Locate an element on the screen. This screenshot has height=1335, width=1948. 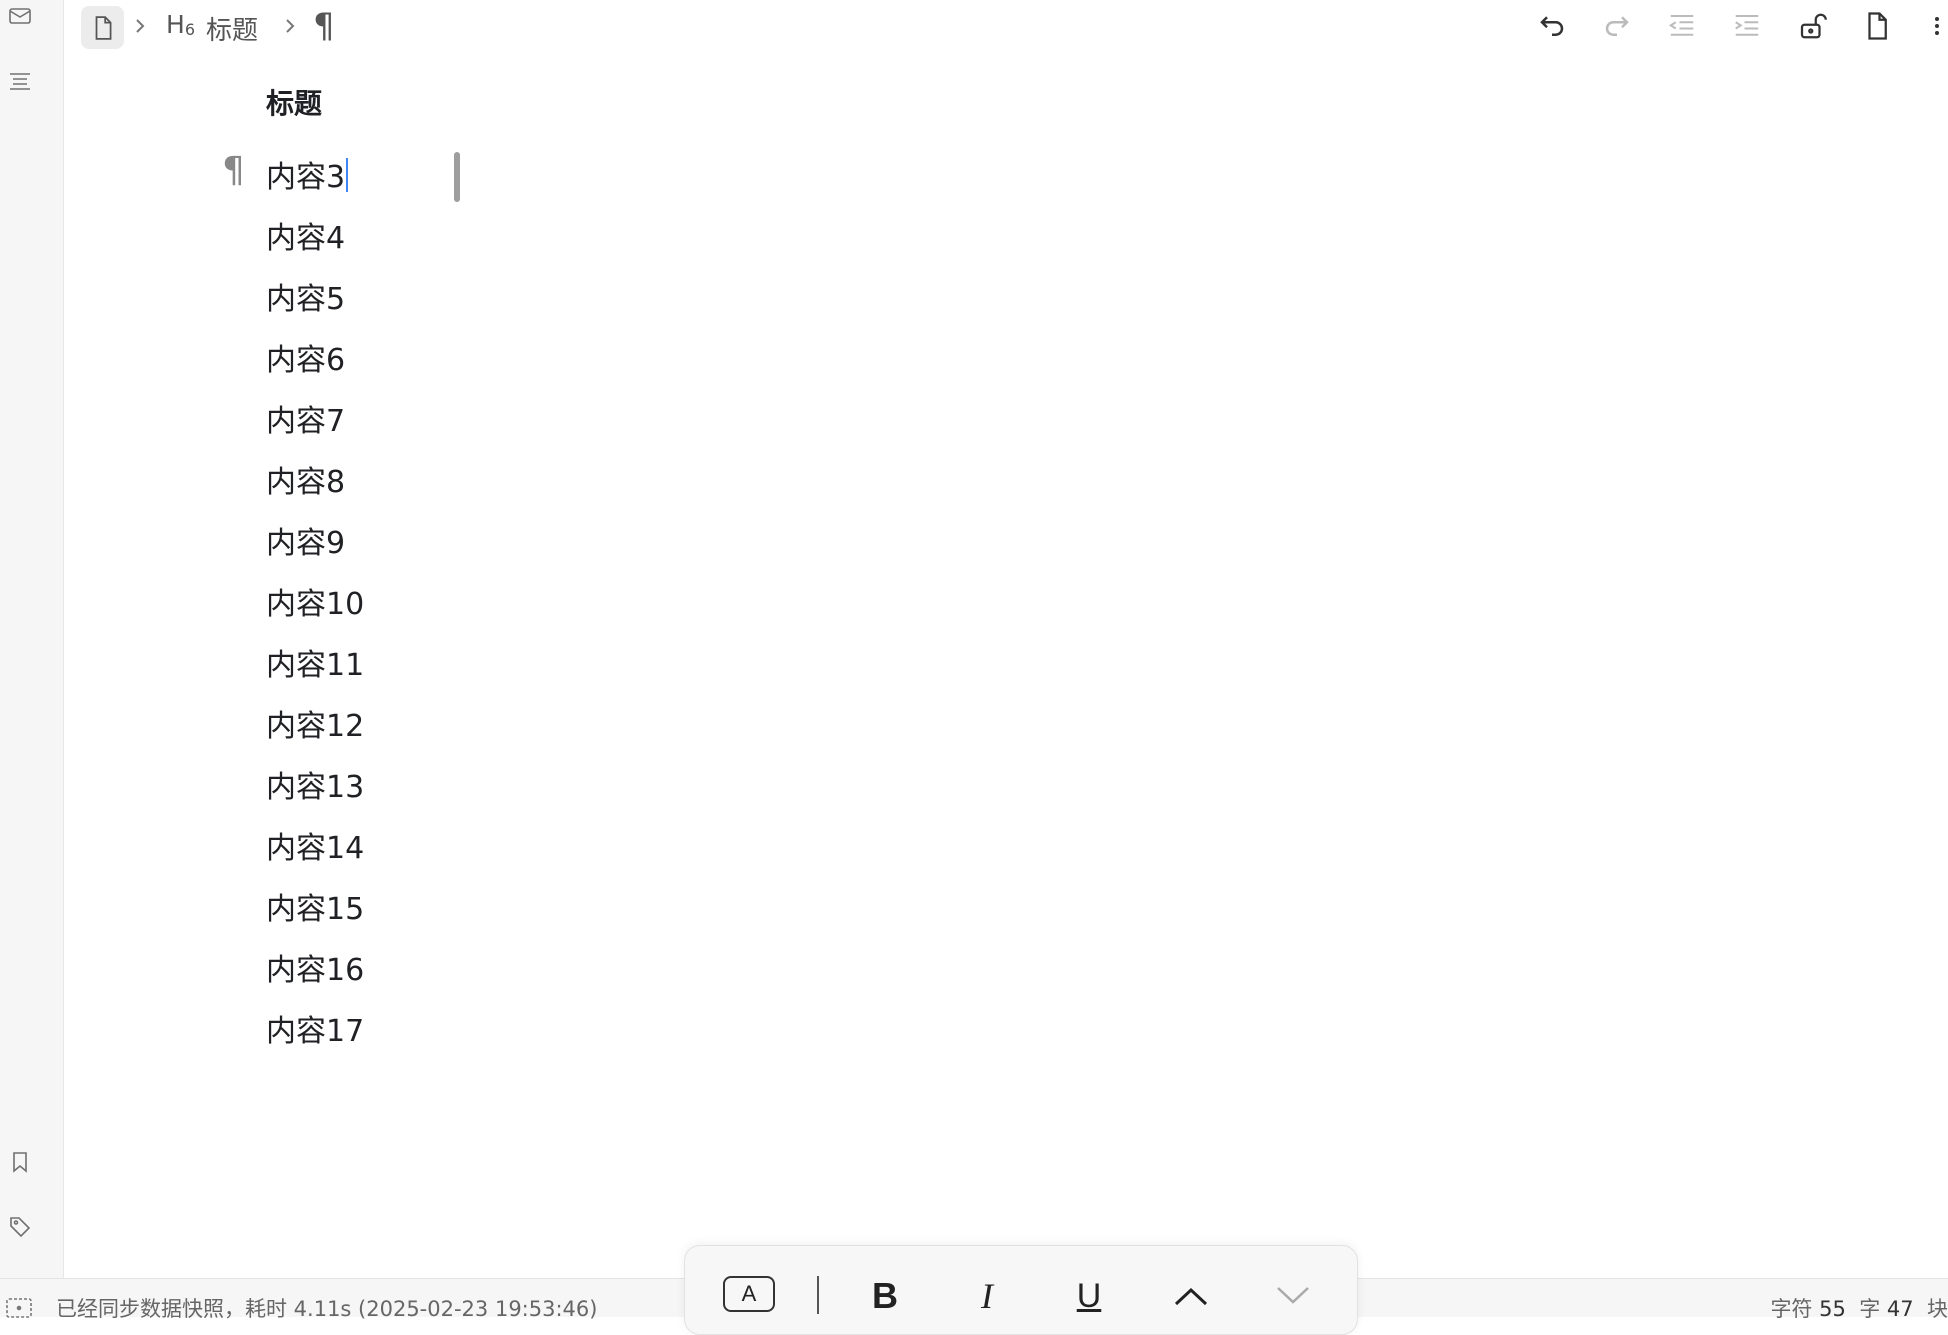
undo-icon is located at coordinates (1552, 26).